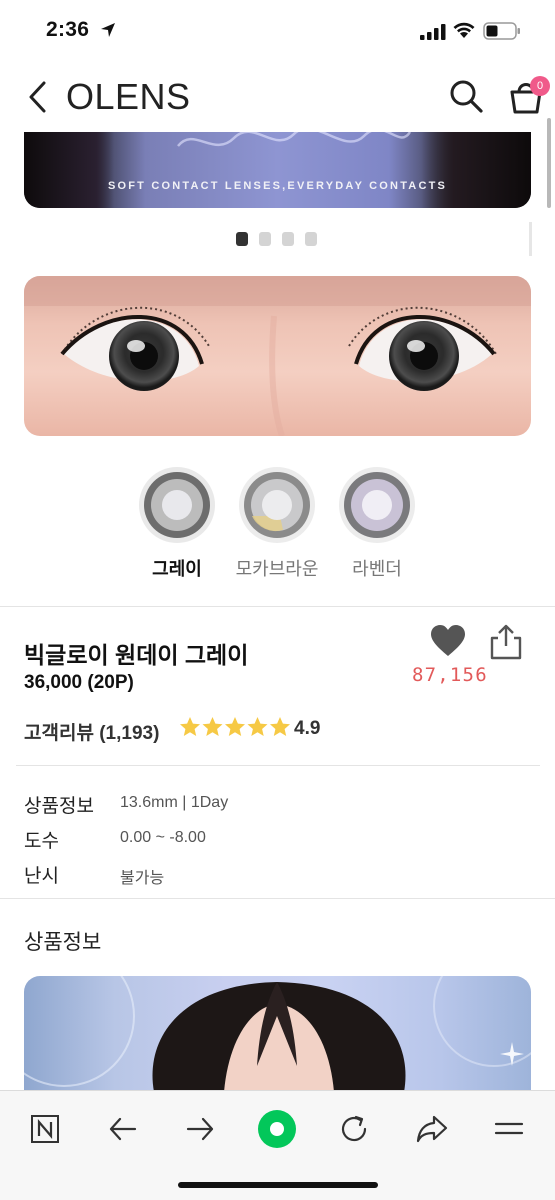 Image resolution: width=555 pixels, height=1200 pixels. What do you see at coordinates (91, 731) in the screenshot?
I see `review-link: 고객리뷰 (1,193)` at bounding box center [91, 731].